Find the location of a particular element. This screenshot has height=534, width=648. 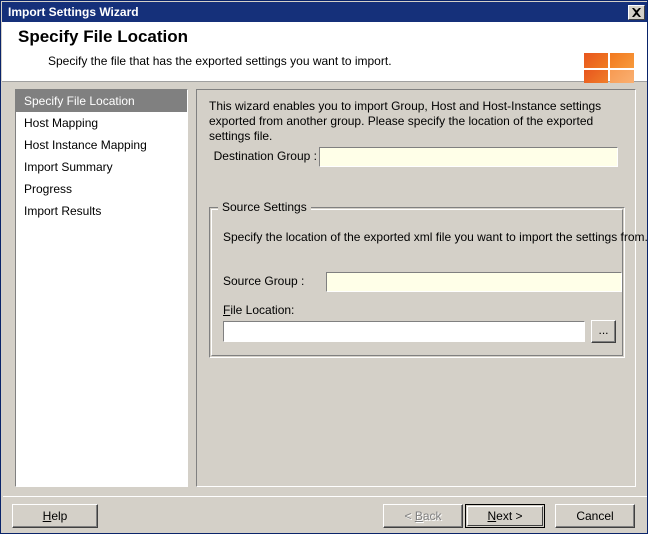

next-accel: N is located at coordinates (492, 516).